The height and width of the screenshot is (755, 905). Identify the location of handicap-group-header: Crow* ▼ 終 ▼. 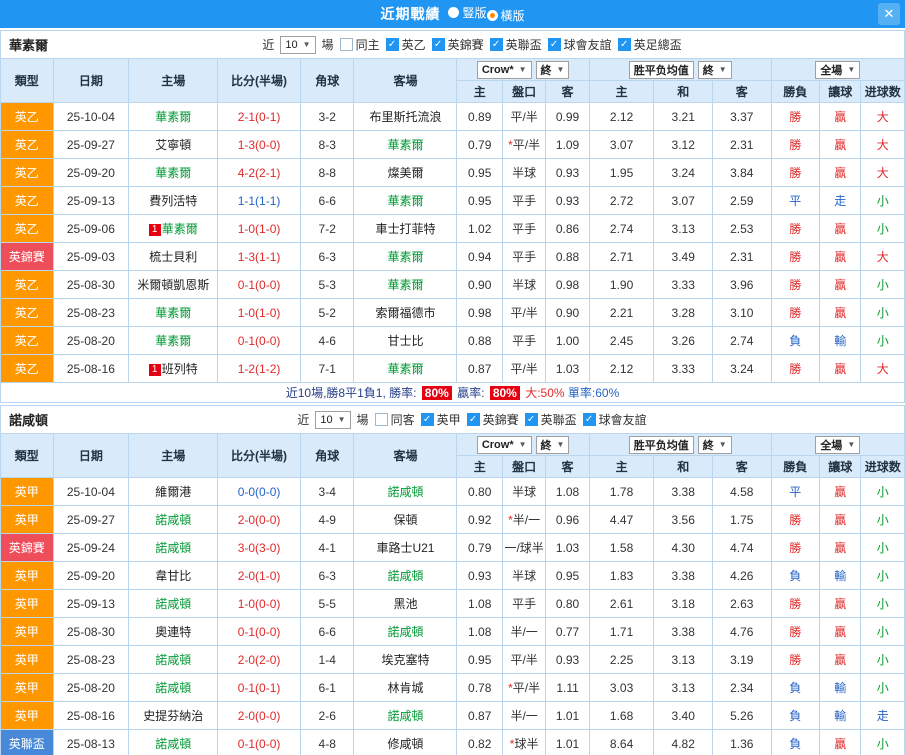
(523, 69).